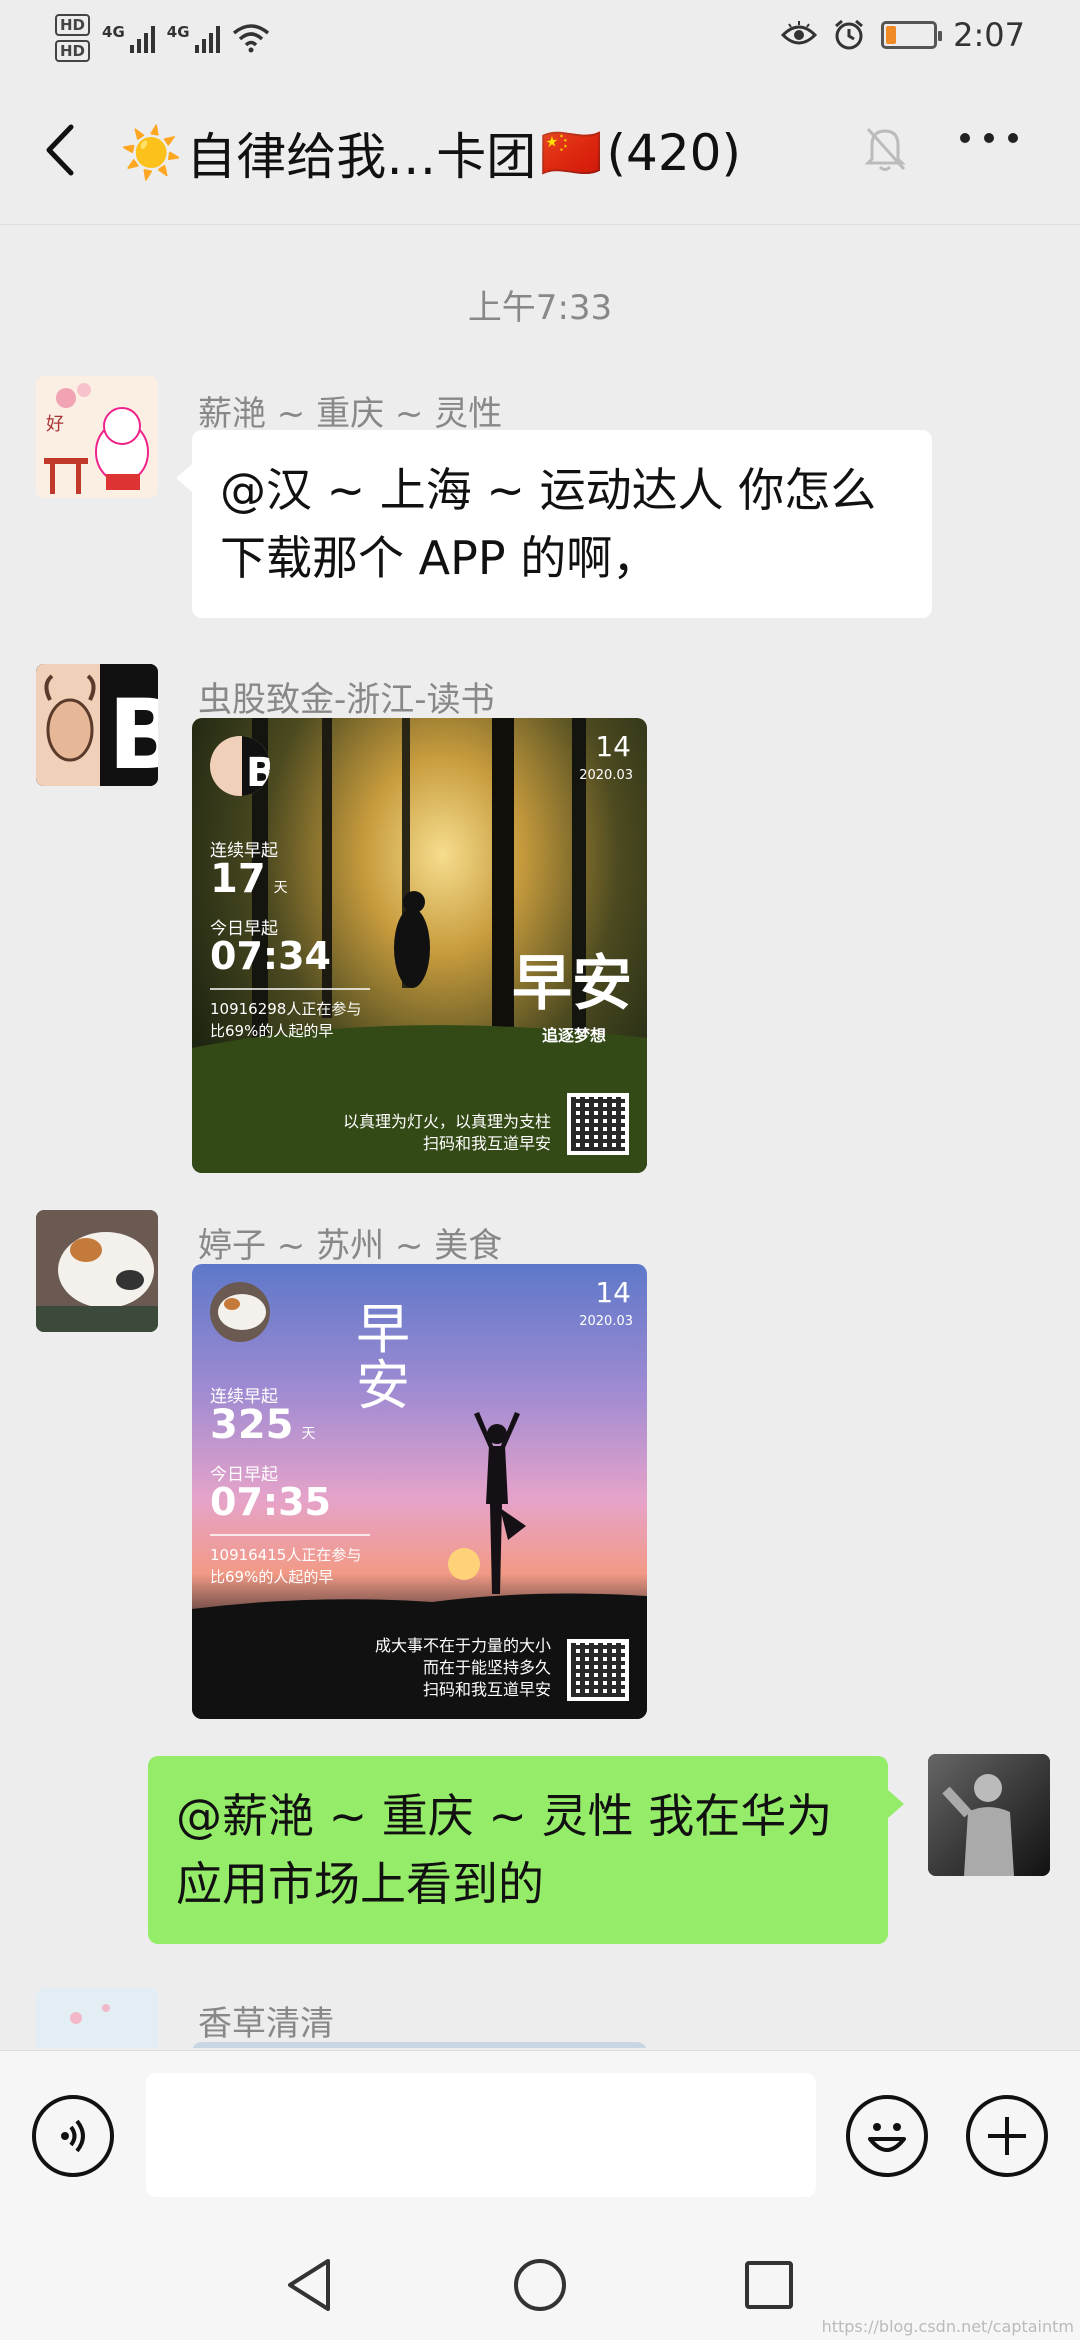  Describe the element at coordinates (799, 33) in the screenshot. I see `eye-comfort-icon` at that location.